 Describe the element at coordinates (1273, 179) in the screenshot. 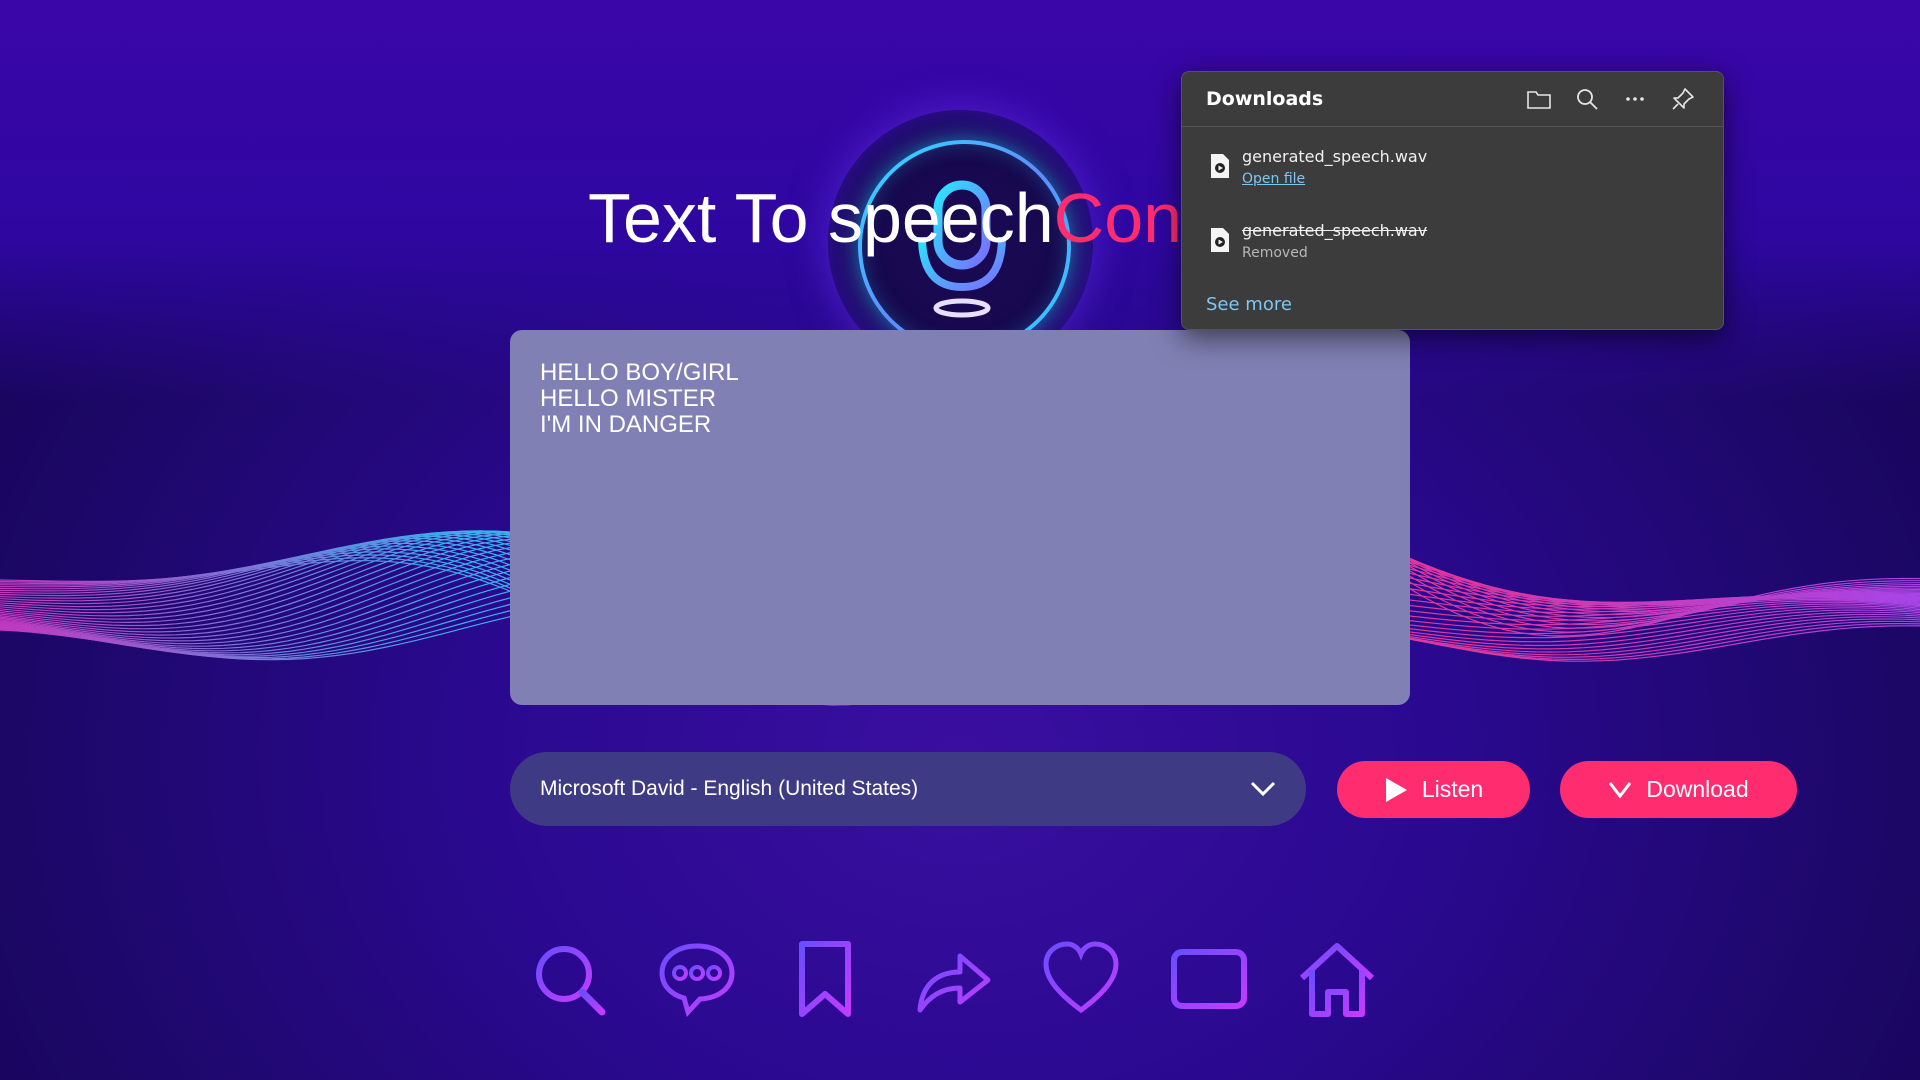

I see `open-file-link: Open file` at that location.